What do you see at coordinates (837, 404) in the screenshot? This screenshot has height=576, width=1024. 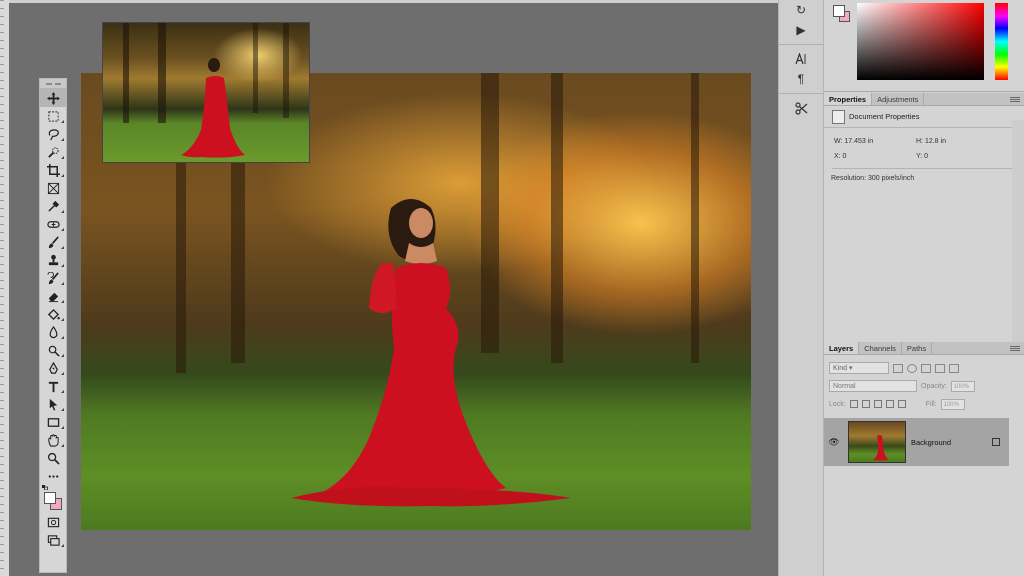 I see `lock-label: Lock:` at bounding box center [837, 404].